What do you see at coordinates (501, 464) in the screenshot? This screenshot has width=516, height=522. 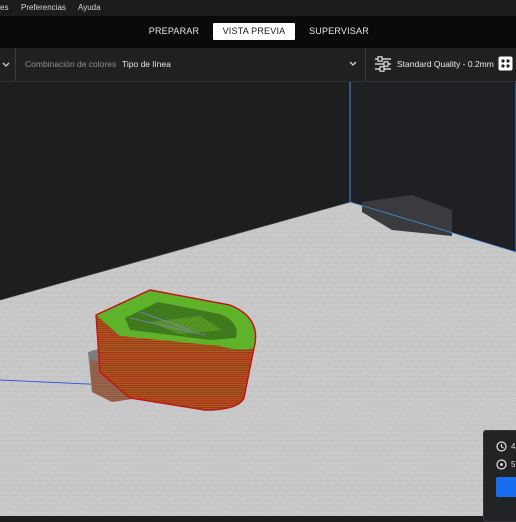 I see `material-spool-icon` at bounding box center [501, 464].